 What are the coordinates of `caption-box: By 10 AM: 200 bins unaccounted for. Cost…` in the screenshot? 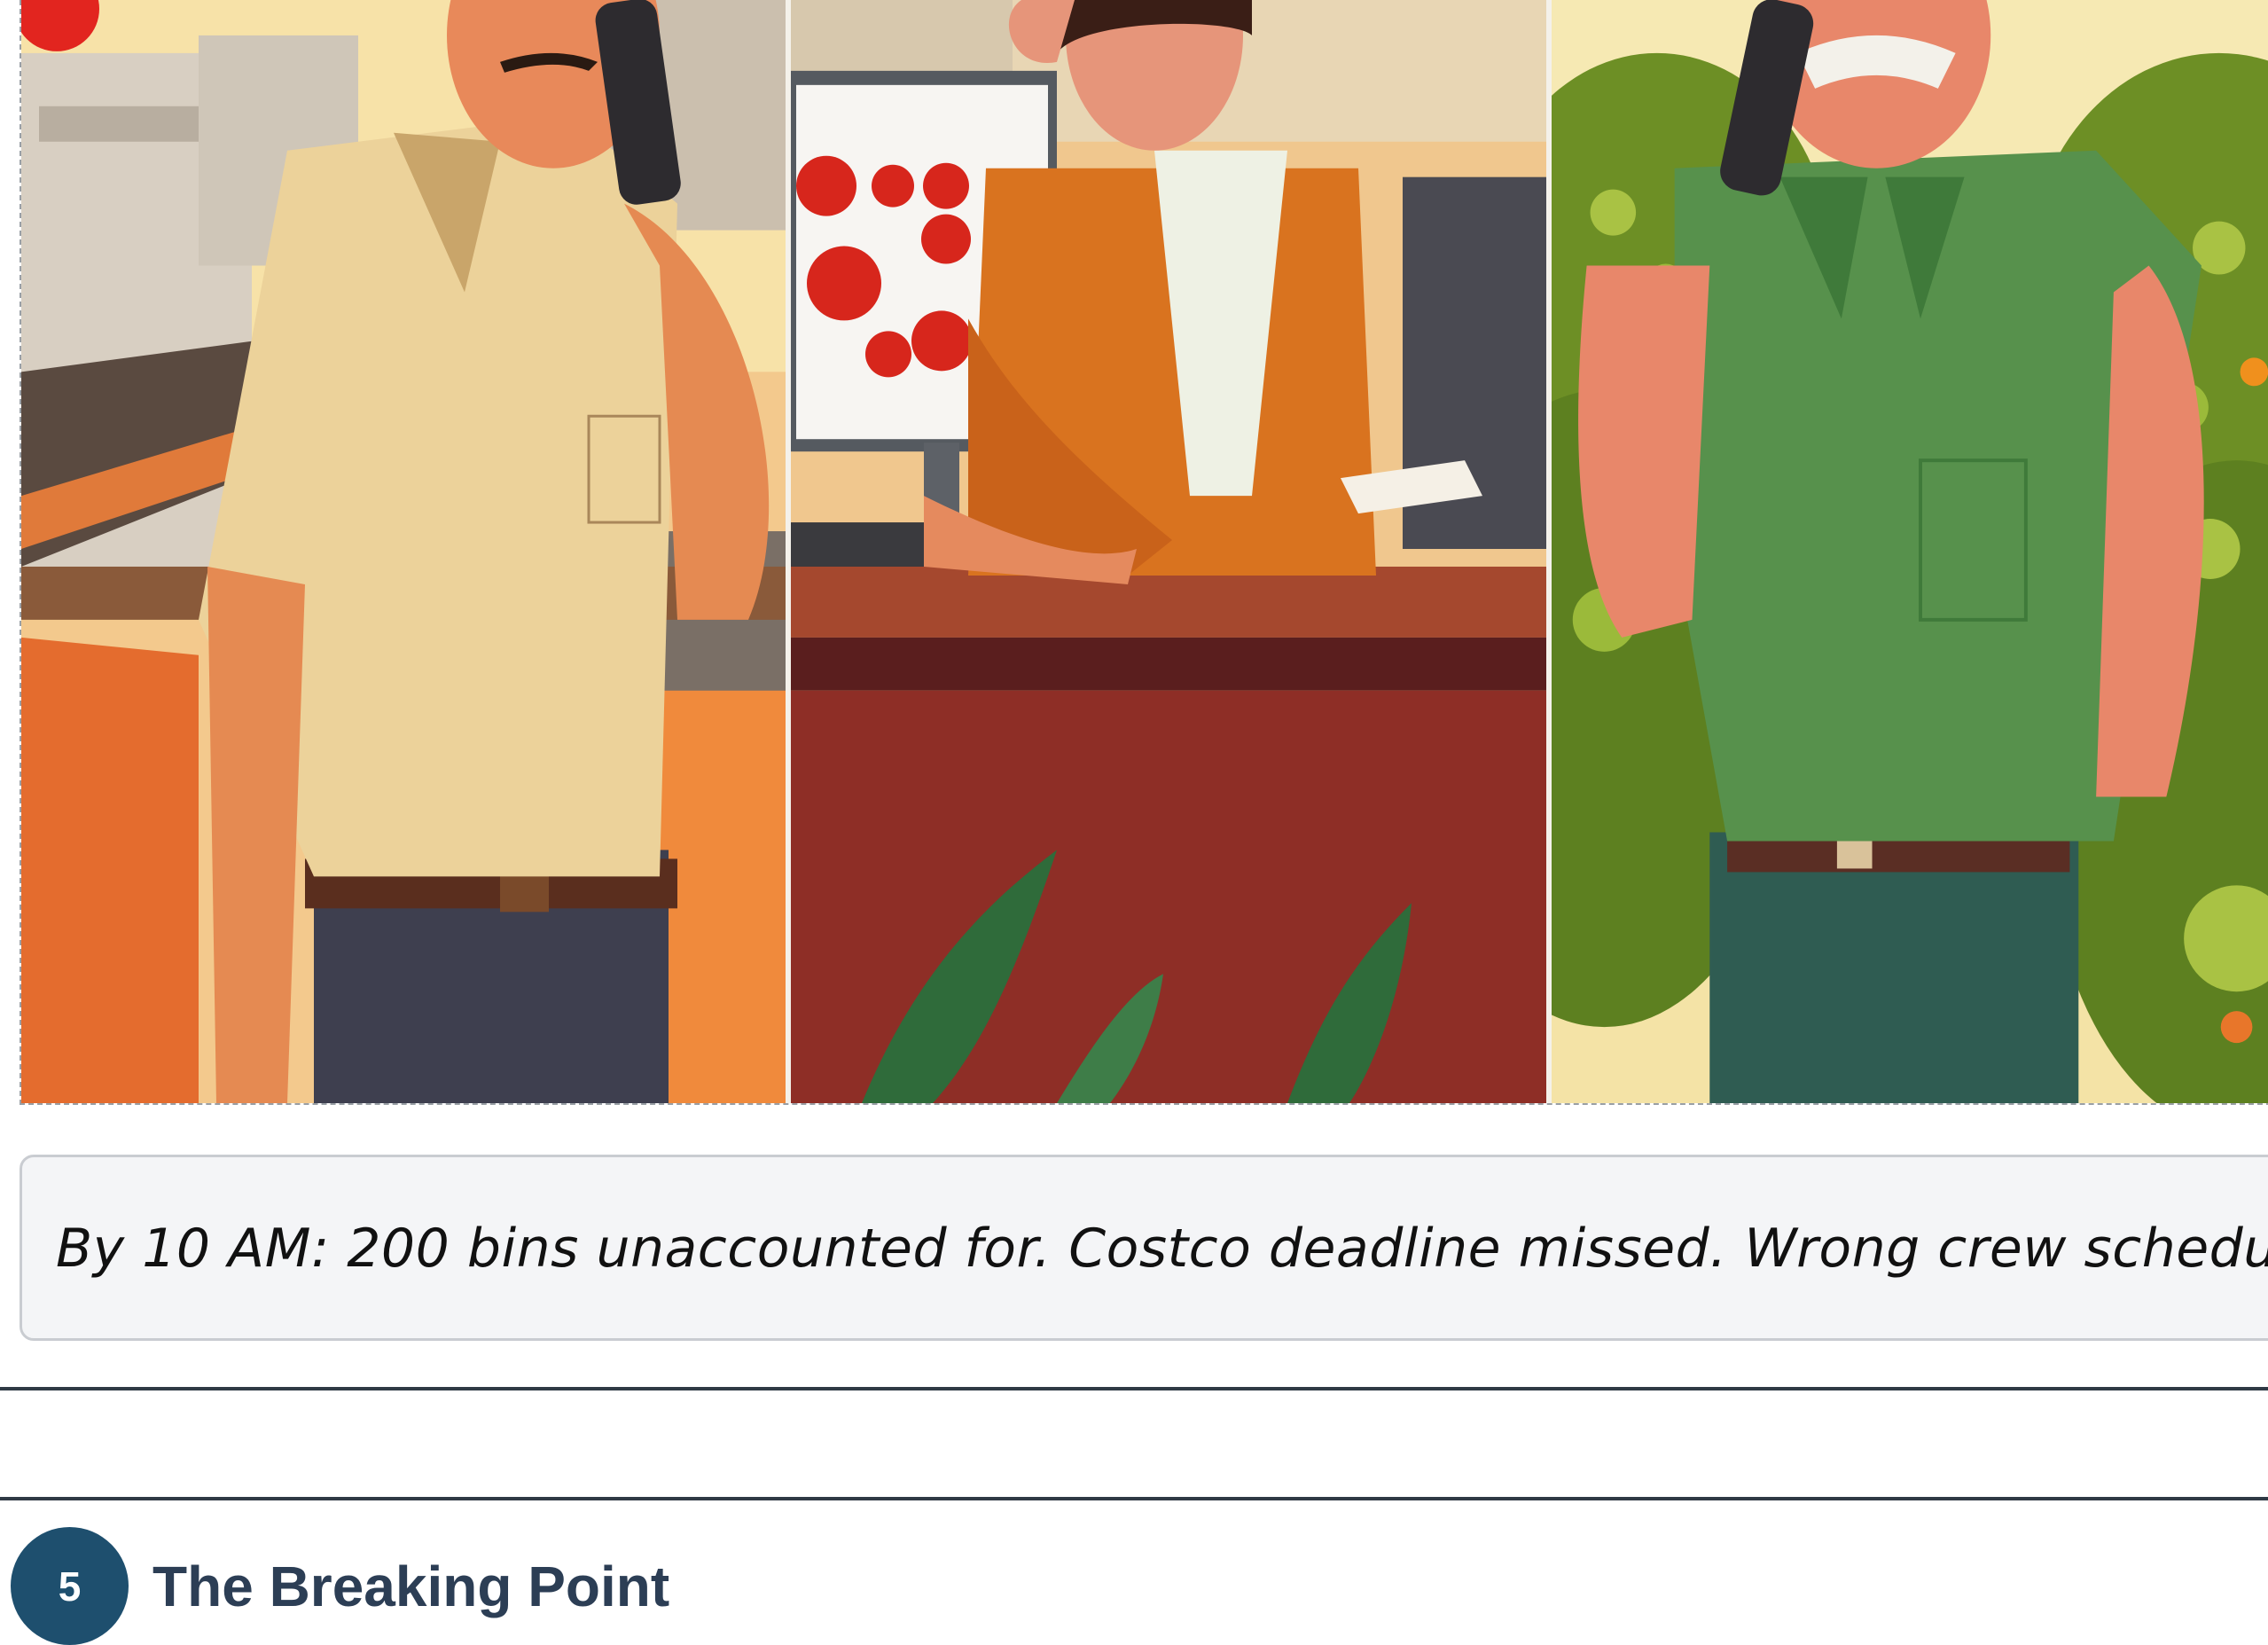 It's located at (1144, 1248).